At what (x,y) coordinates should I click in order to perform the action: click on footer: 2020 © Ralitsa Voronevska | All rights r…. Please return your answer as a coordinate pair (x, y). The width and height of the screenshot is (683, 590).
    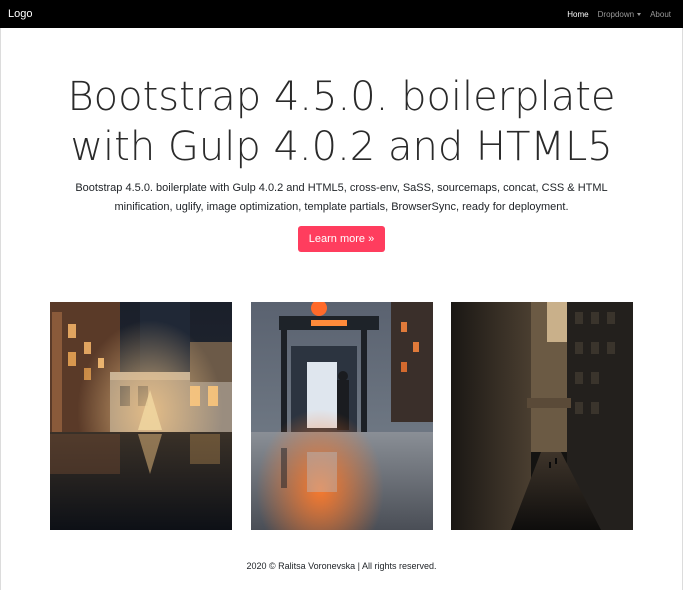
    Looking at the image, I should click on (341, 566).